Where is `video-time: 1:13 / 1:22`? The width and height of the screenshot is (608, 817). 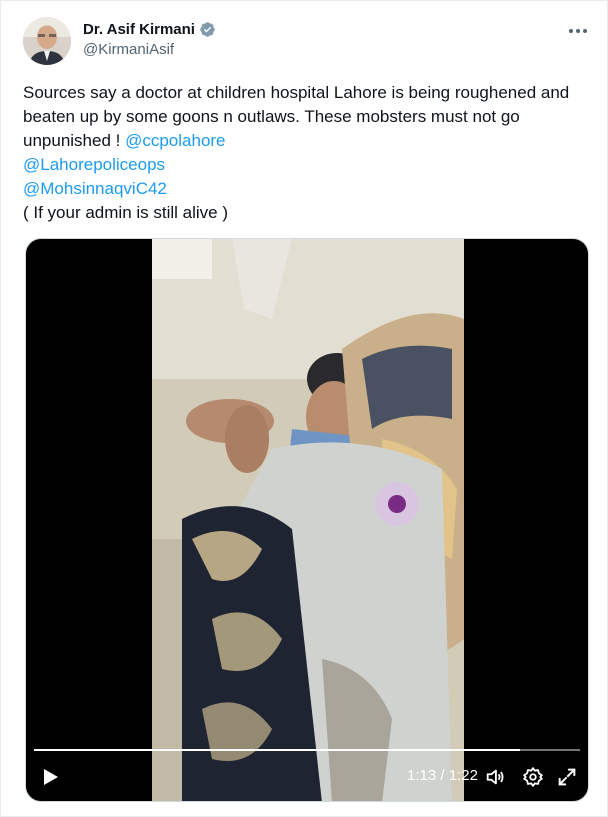
video-time: 1:13 / 1:22 is located at coordinates (442, 775).